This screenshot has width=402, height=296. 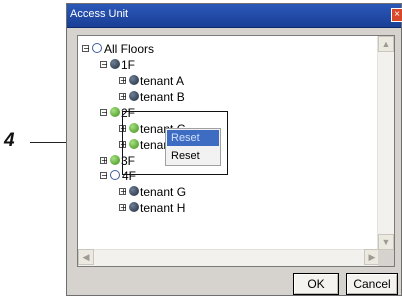 I want to click on callout-number: 4, so click(x=9, y=140).